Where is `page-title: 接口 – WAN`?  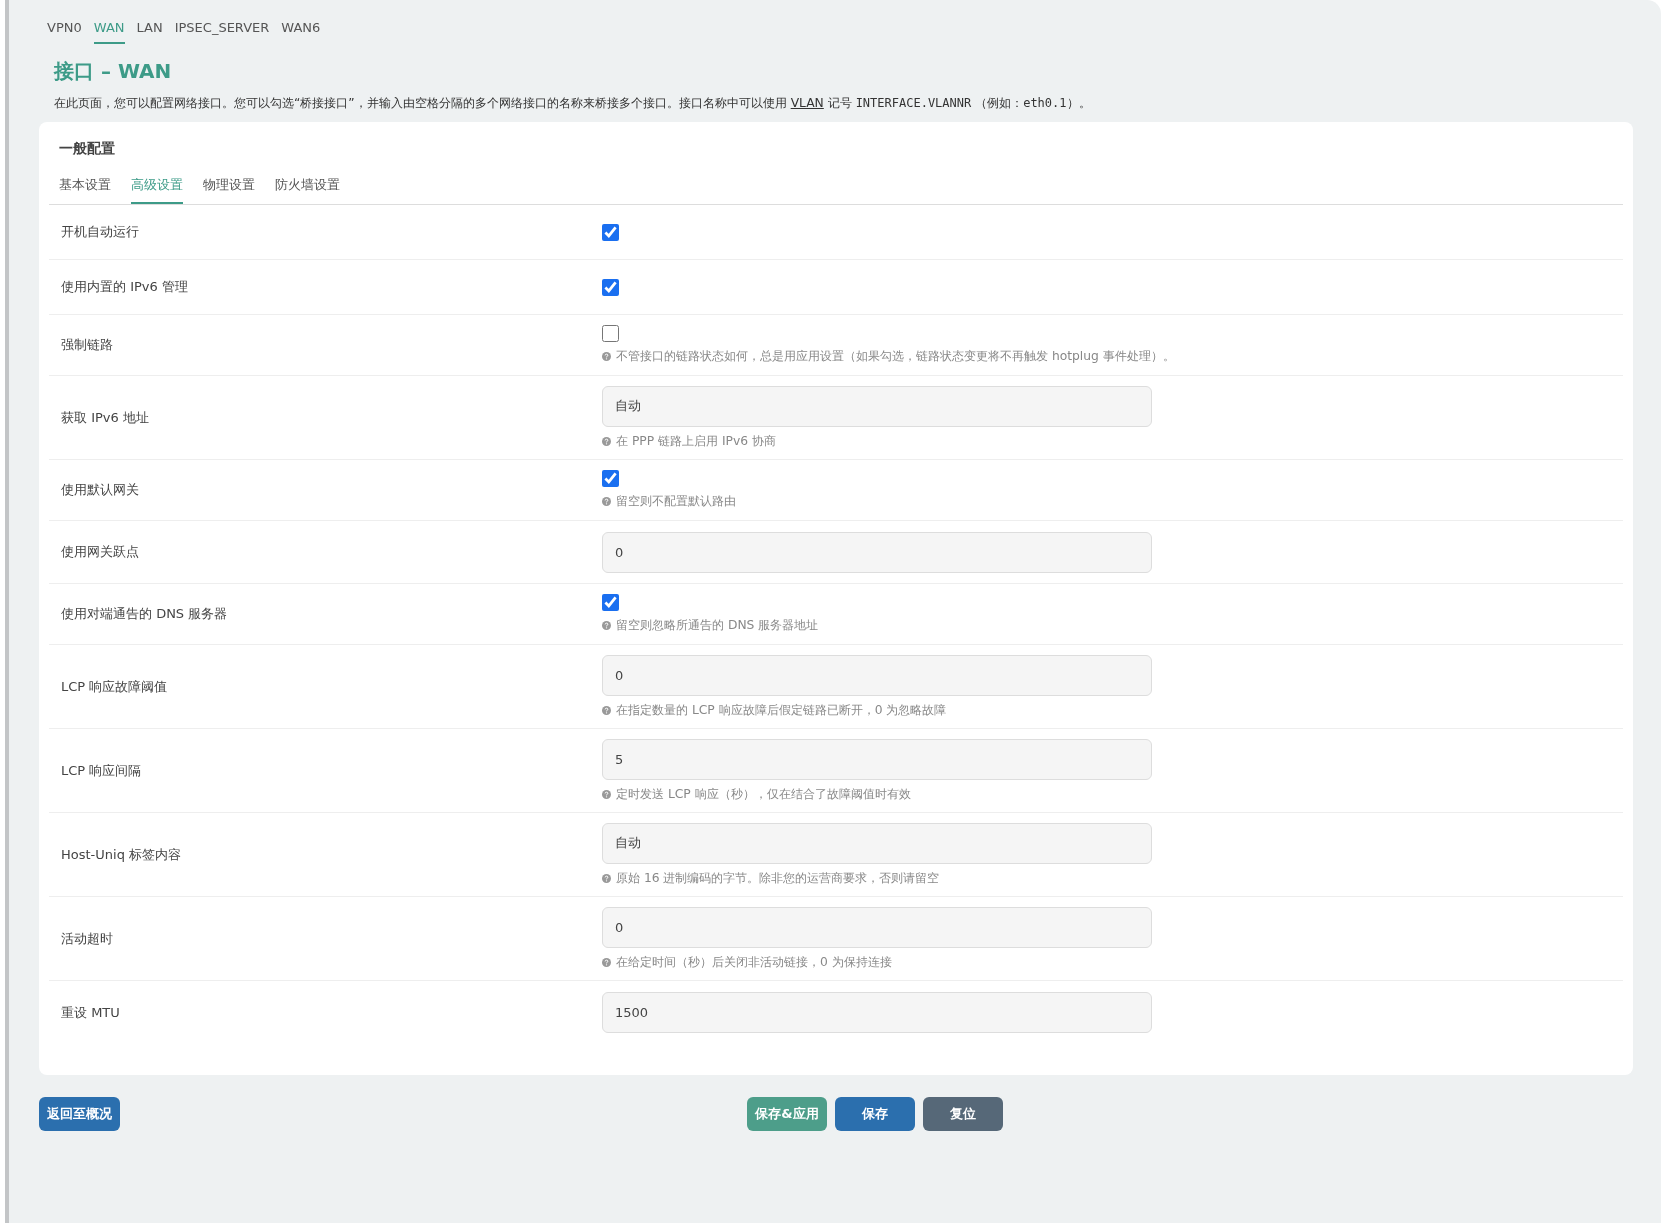 page-title: 接口 – WAN is located at coordinates (113, 71).